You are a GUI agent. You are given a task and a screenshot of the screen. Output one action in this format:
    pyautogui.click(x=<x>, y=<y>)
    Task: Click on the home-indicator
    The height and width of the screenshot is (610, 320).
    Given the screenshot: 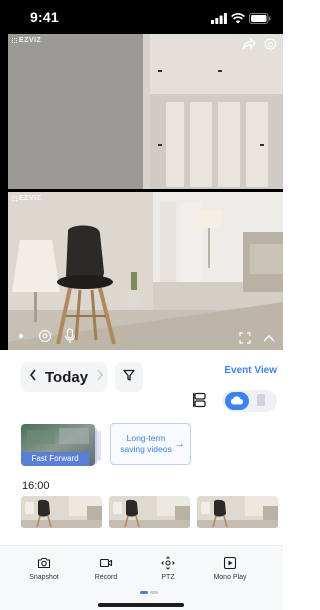 What is the action you would take?
    pyautogui.click(x=141, y=605)
    